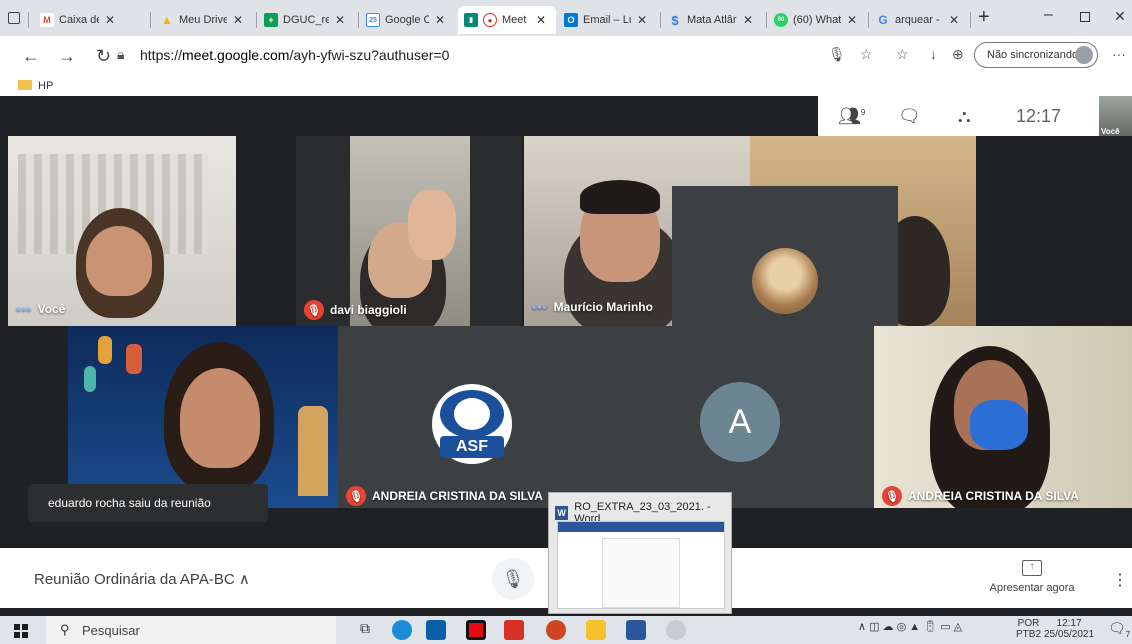  What do you see at coordinates (25, 85) in the screenshot?
I see `folder-icon` at bounding box center [25, 85].